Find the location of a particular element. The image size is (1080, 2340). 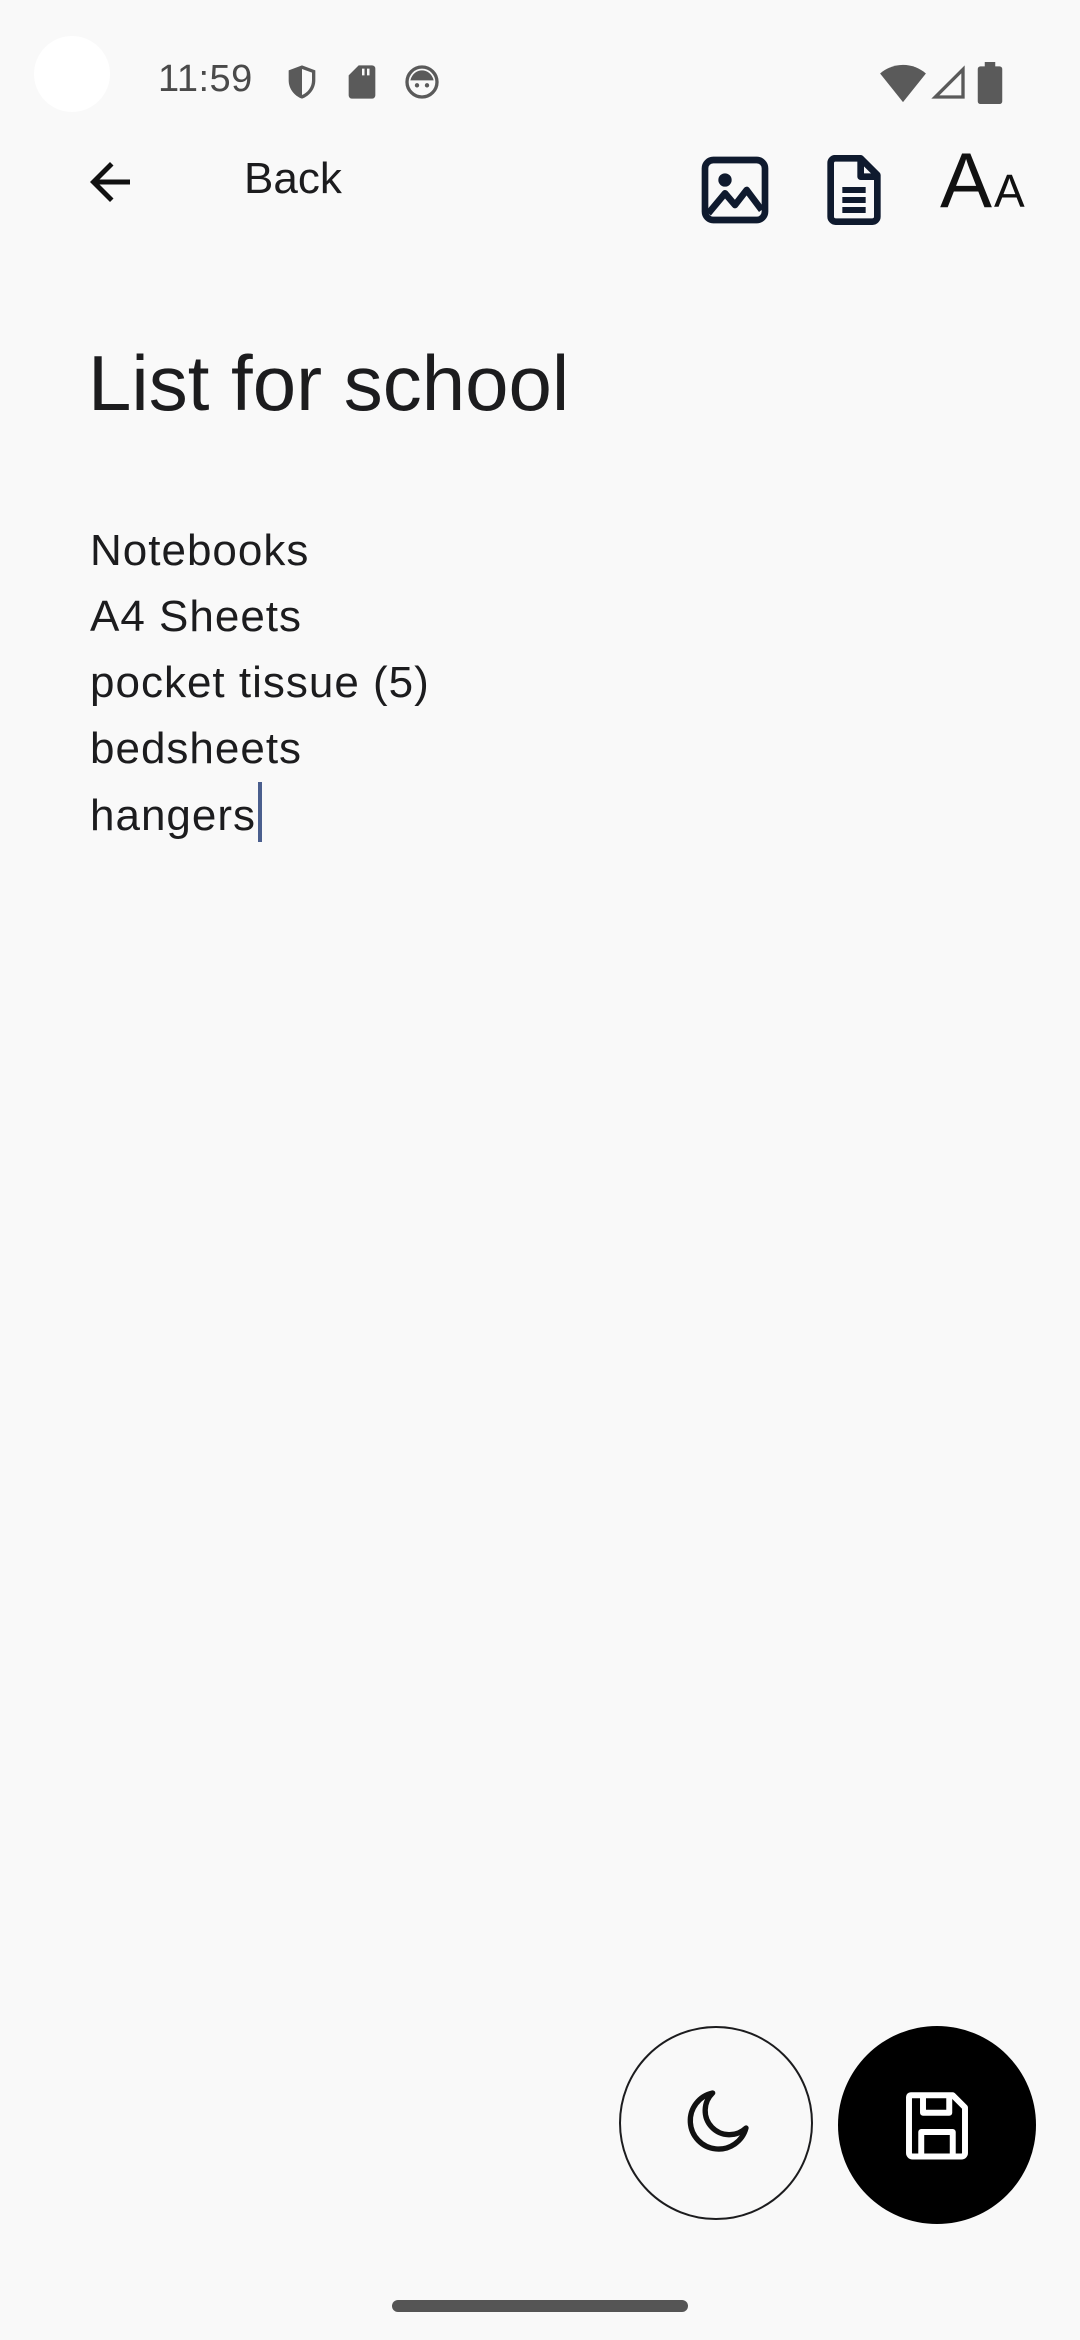

android-face-icon is located at coordinates (422, 82).